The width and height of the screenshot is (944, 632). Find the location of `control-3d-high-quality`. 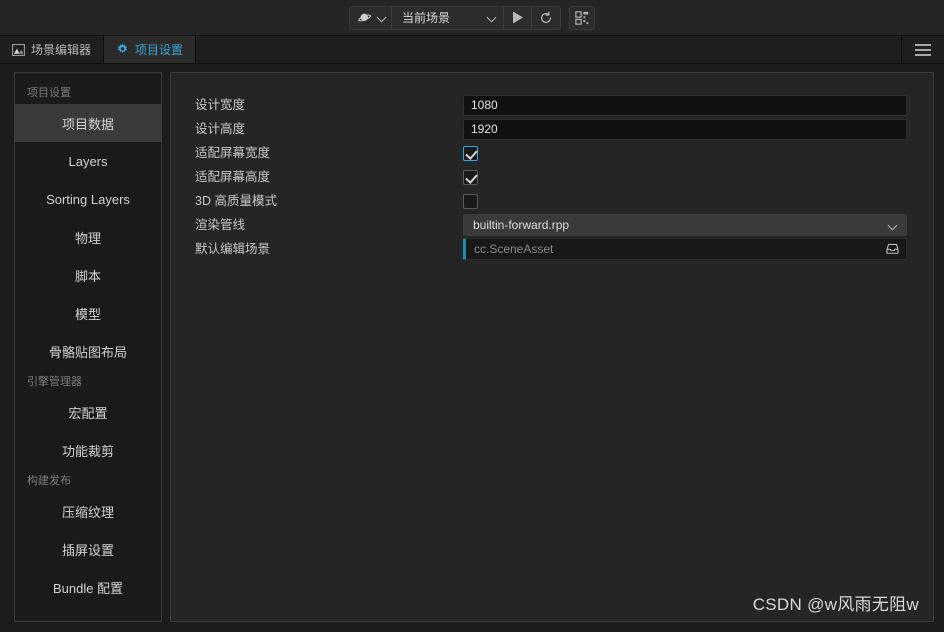

control-3d-high-quality is located at coordinates (685, 201).